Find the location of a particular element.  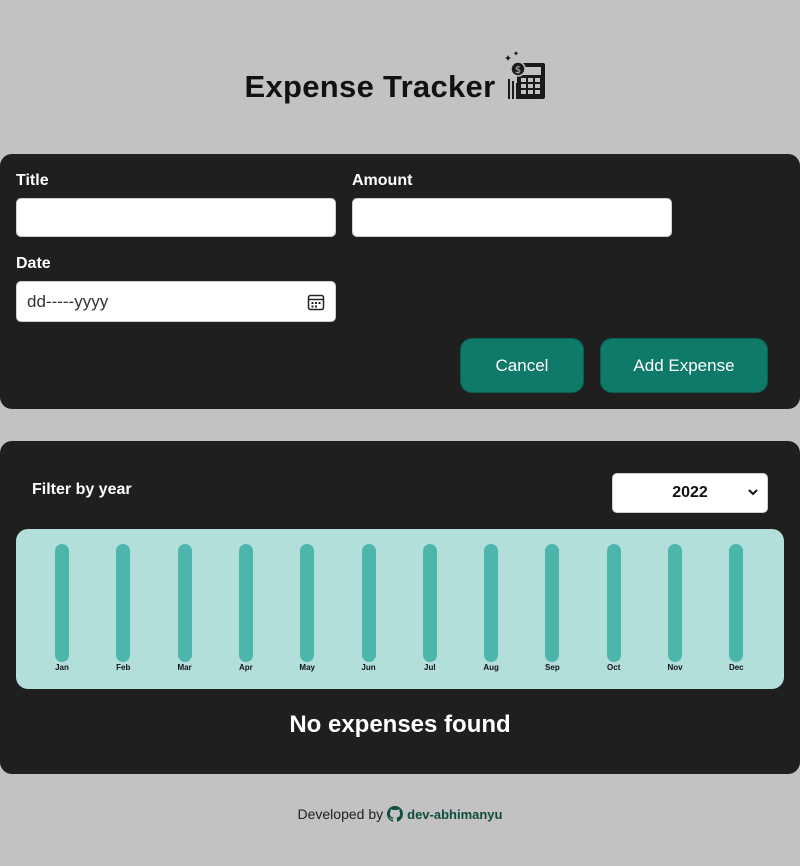

github-icon is located at coordinates (395, 814).